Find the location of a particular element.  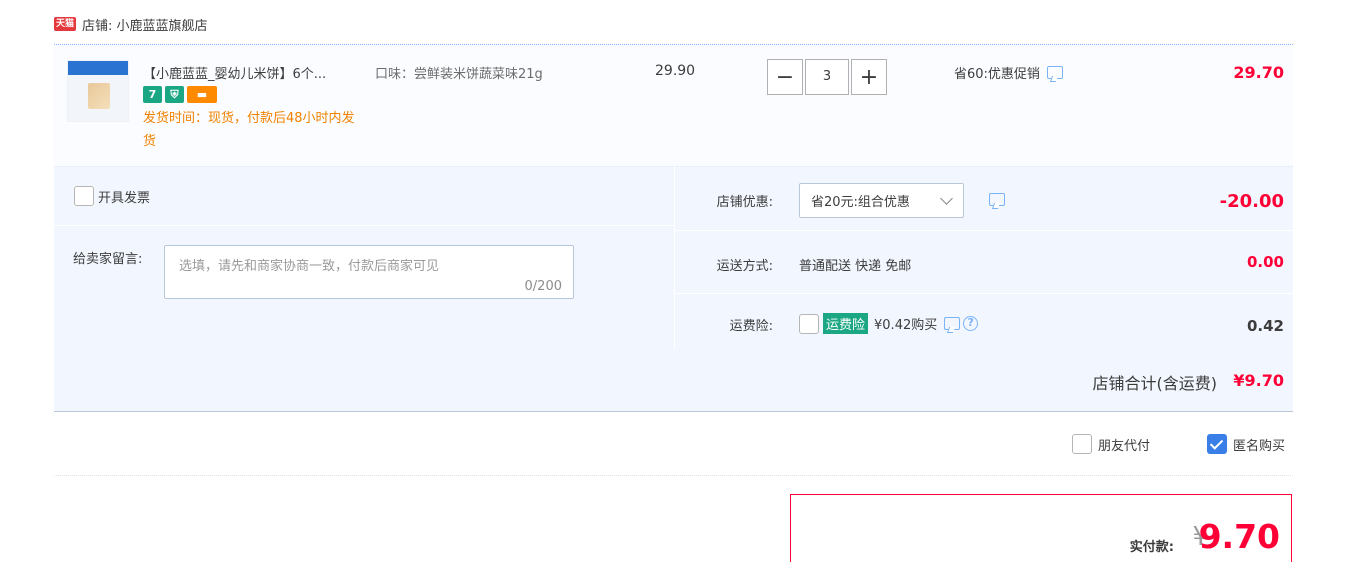

credit-card-icon: ▬ is located at coordinates (202, 94).